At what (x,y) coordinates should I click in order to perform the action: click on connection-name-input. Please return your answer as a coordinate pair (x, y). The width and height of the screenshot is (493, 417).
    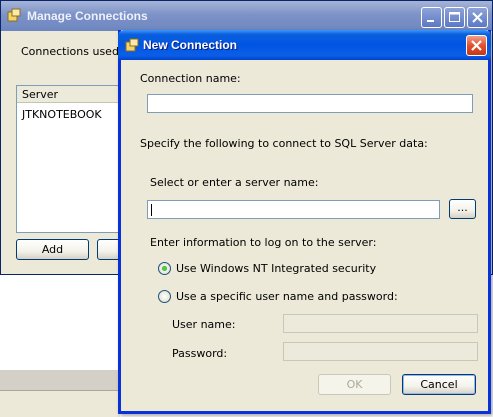
    Looking at the image, I should click on (310, 103).